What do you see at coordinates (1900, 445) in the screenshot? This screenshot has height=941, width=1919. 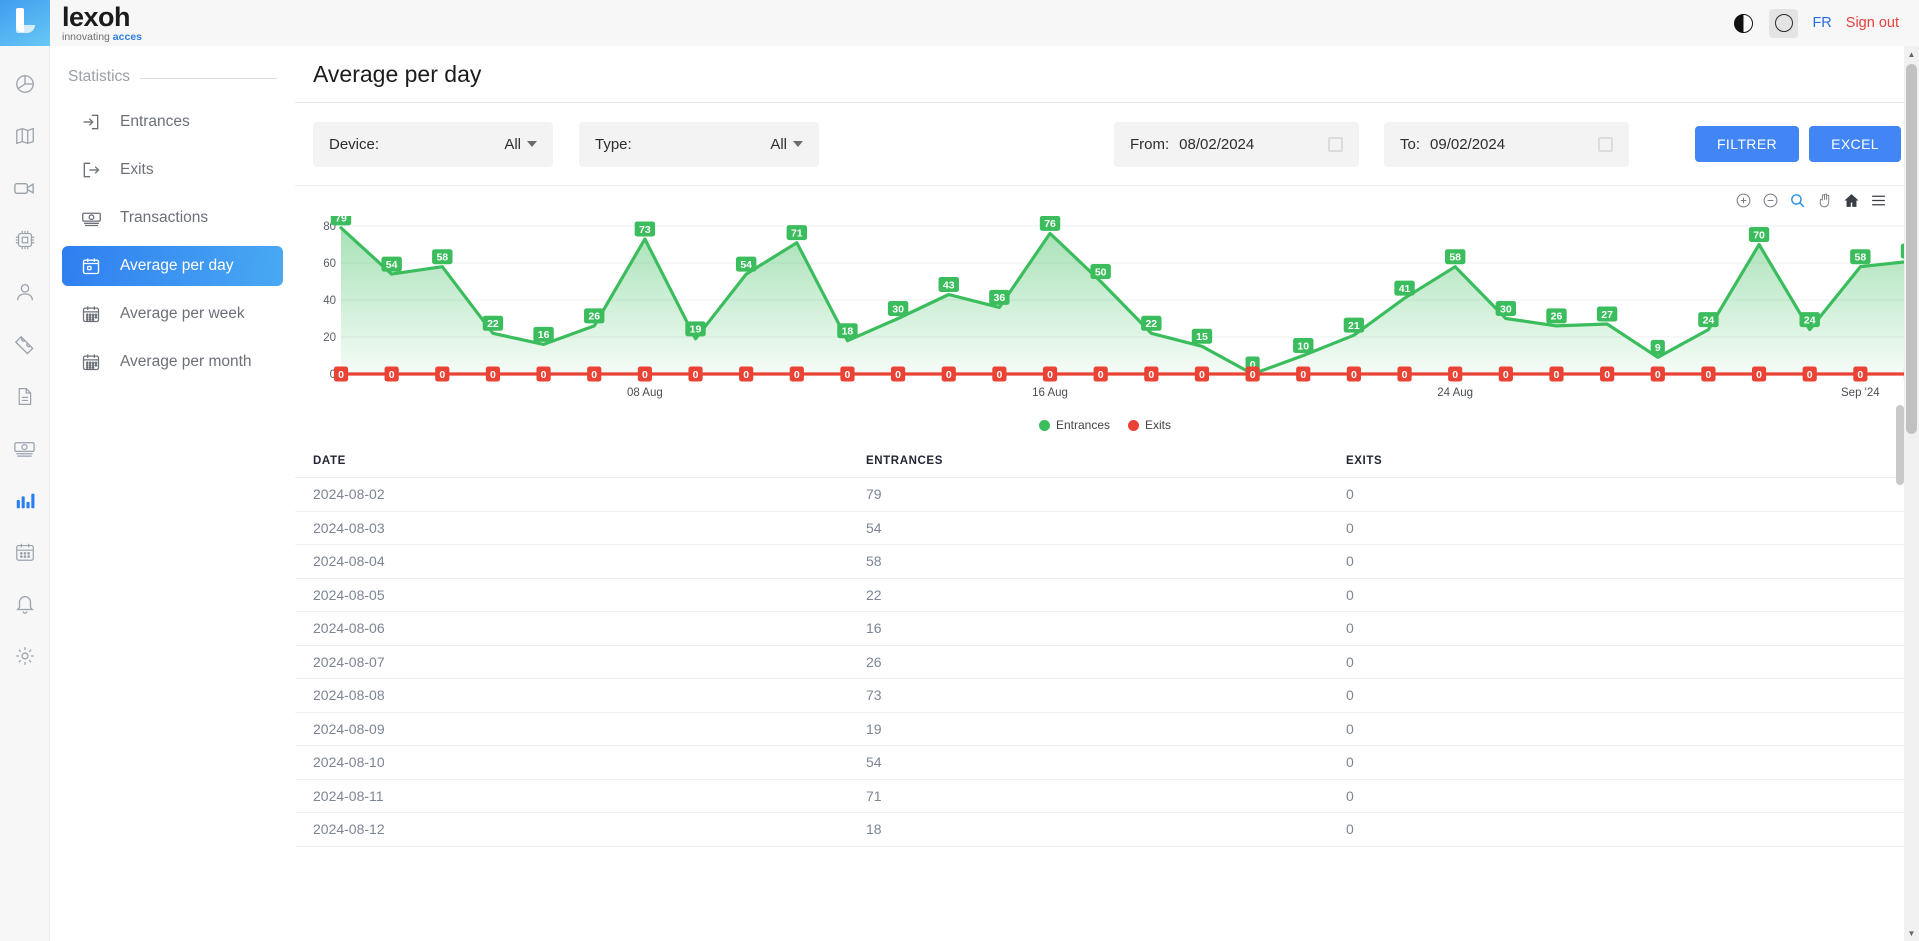 I see `inner-scroll-thumb` at bounding box center [1900, 445].